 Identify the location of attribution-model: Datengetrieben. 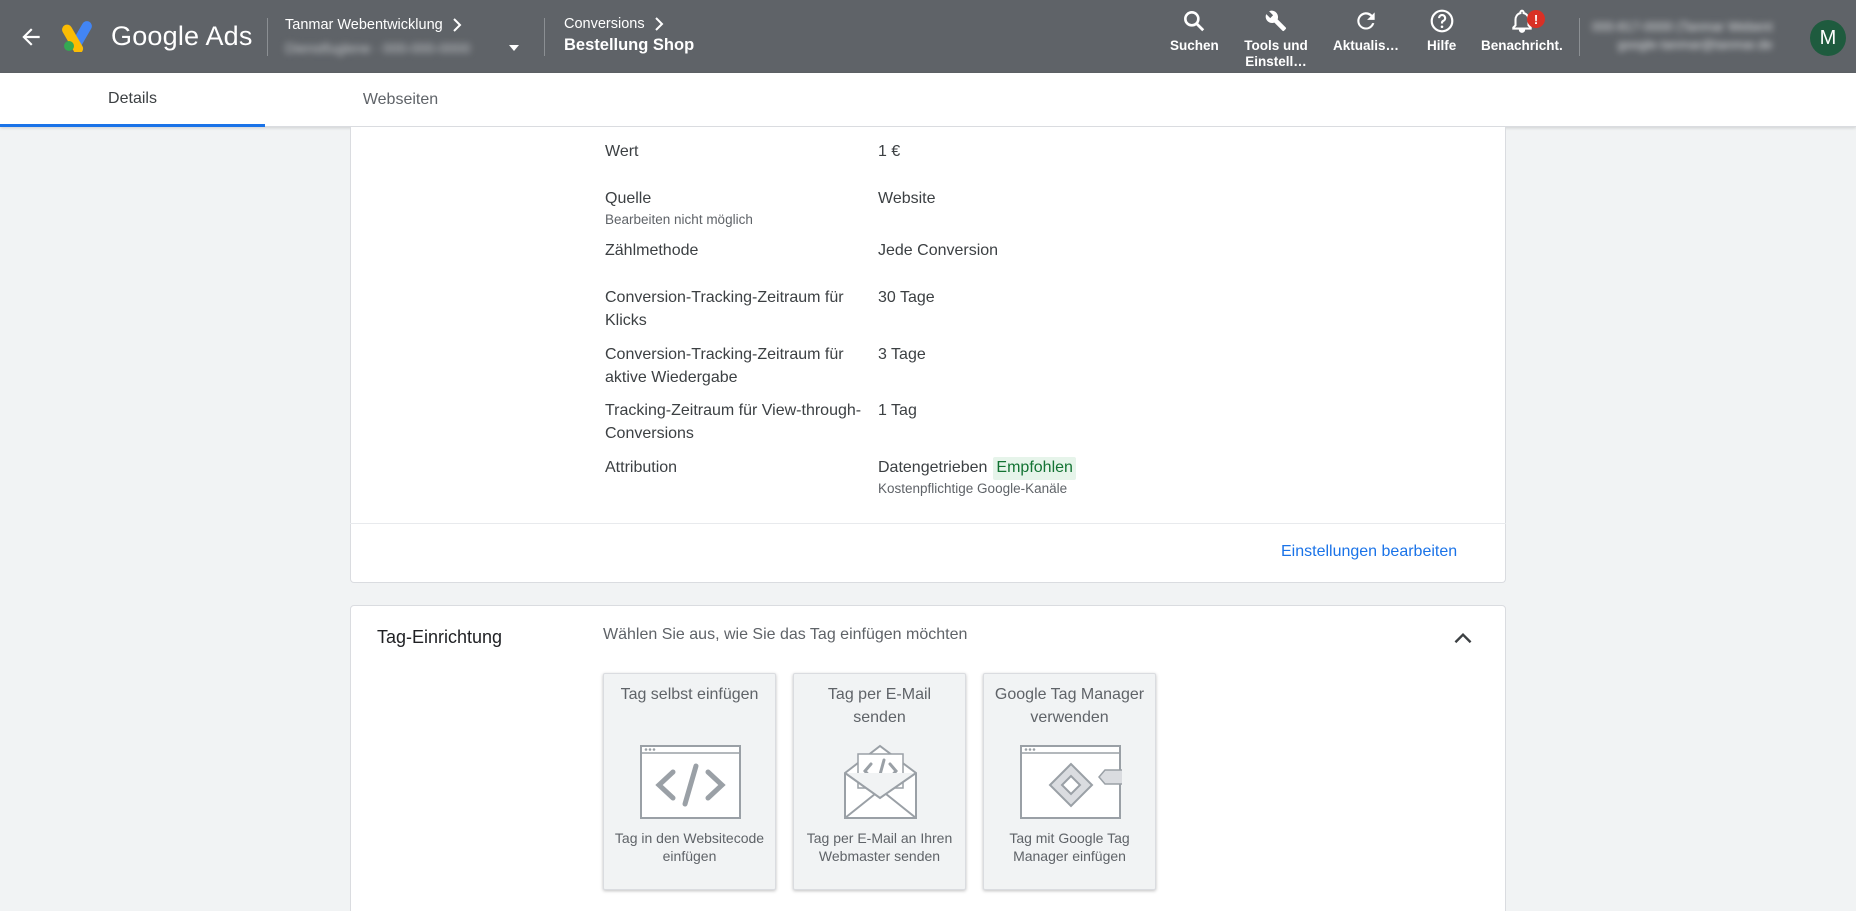
(933, 467).